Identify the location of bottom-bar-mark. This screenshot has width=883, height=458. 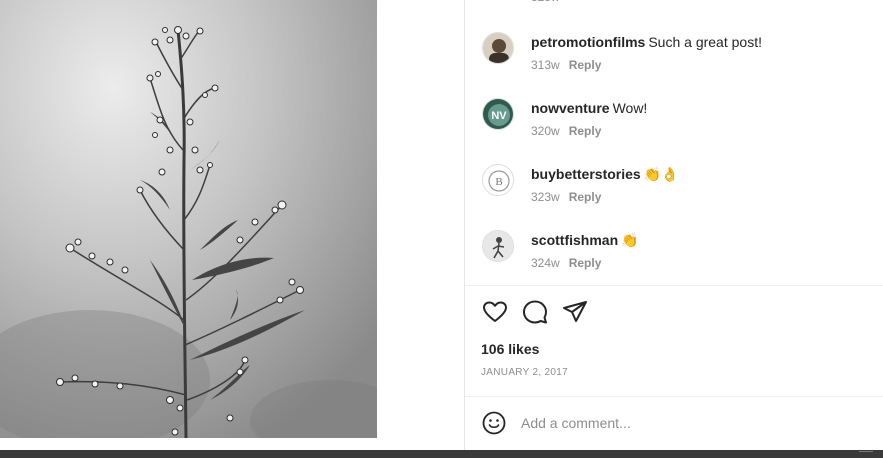
(866, 454).